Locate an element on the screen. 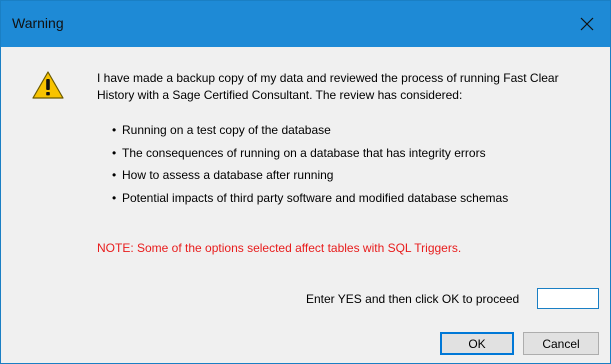 The image size is (611, 364). list-item: • Running on a test copy of the database is located at coordinates (347, 133).